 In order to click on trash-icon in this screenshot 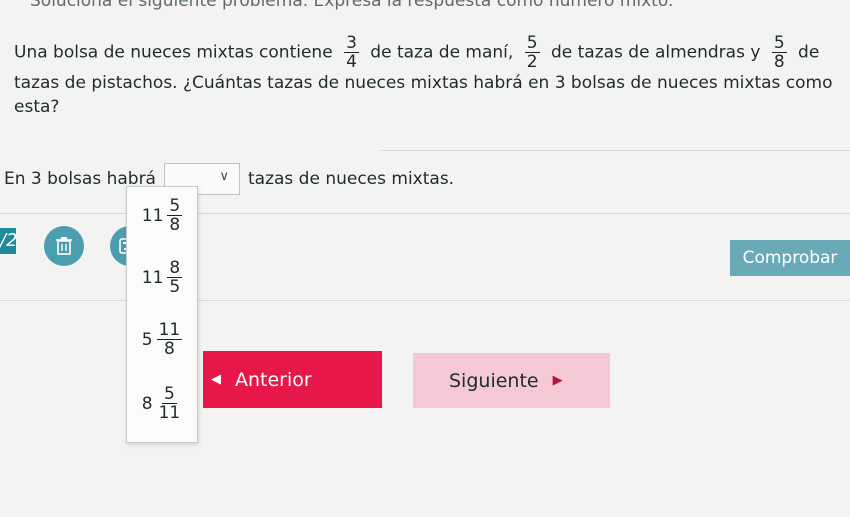, I will do `click(64, 246)`.